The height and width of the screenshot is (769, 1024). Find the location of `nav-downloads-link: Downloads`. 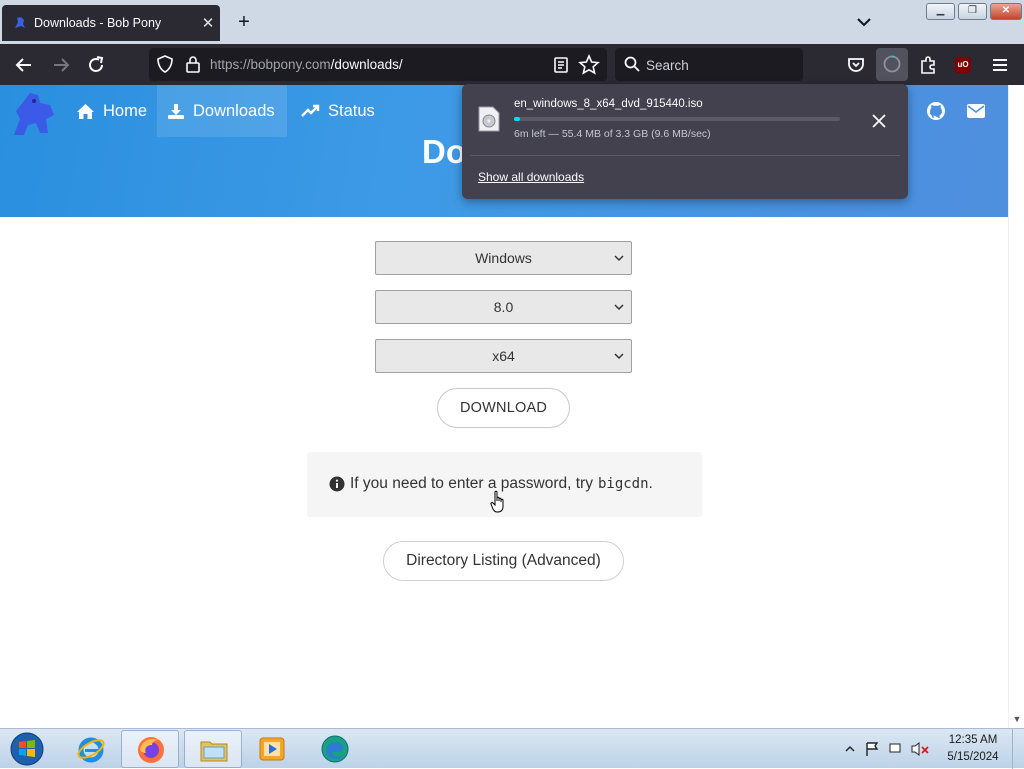

nav-downloads-link: Downloads is located at coordinates (222, 111).